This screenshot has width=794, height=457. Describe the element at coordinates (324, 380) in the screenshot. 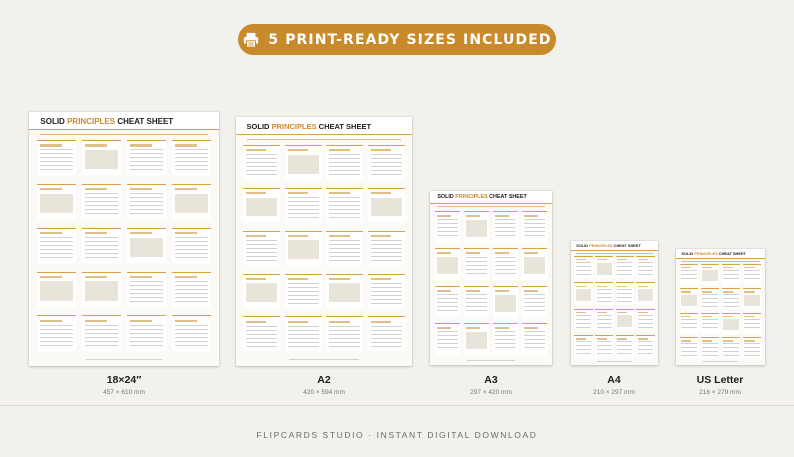

I see `size-name-a2: A2` at that location.